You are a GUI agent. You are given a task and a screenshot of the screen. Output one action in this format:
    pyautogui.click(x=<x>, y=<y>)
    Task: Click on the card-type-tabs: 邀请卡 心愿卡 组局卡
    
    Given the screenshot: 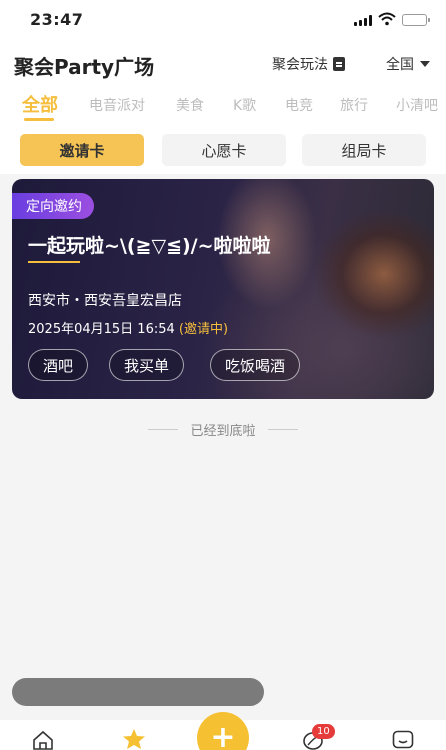 What is the action you would take?
    pyautogui.click(x=223, y=149)
    